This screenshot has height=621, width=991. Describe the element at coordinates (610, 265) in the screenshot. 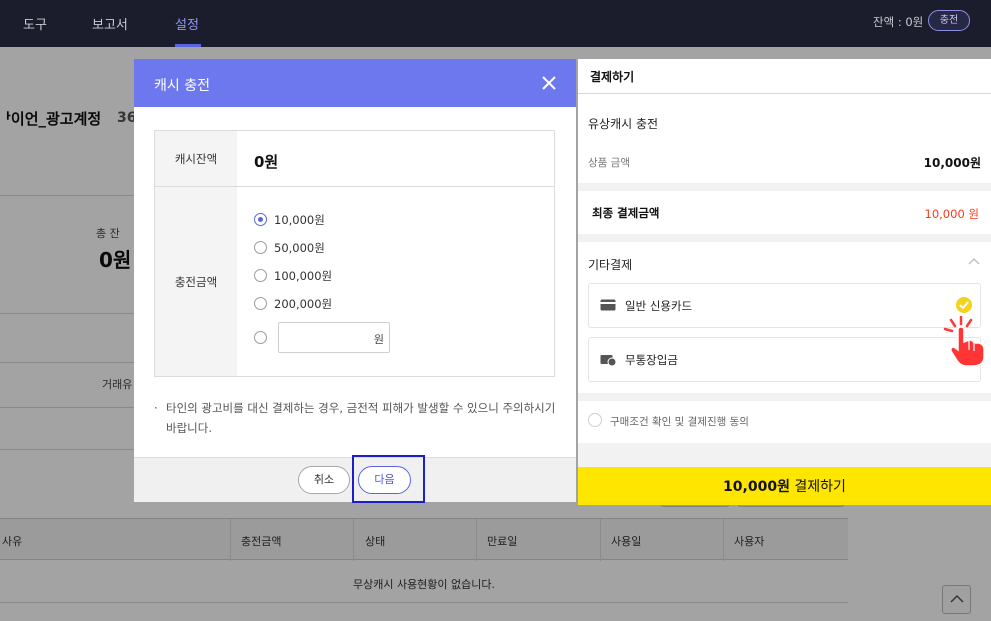

I see `other-methods-label: 기타결제` at that location.